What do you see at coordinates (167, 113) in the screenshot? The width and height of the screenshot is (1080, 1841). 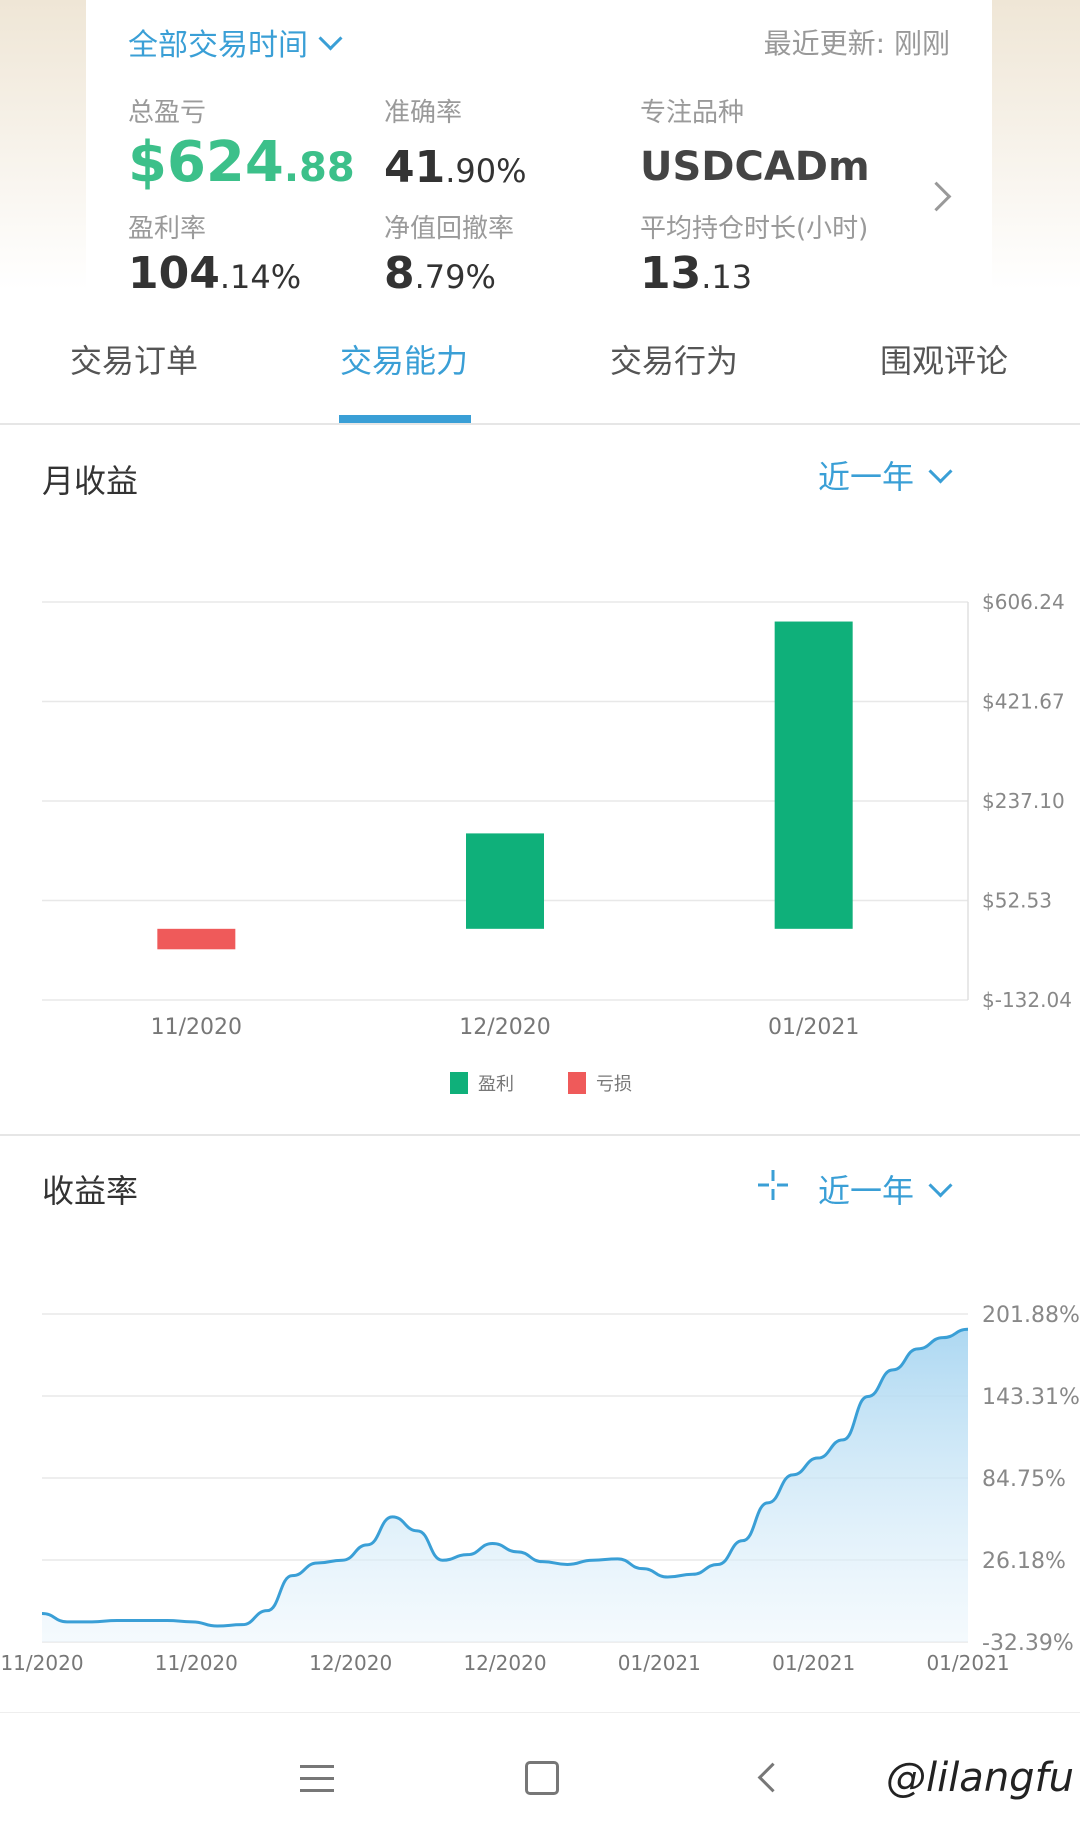 I see `total-pl-label: 总盈亏` at bounding box center [167, 113].